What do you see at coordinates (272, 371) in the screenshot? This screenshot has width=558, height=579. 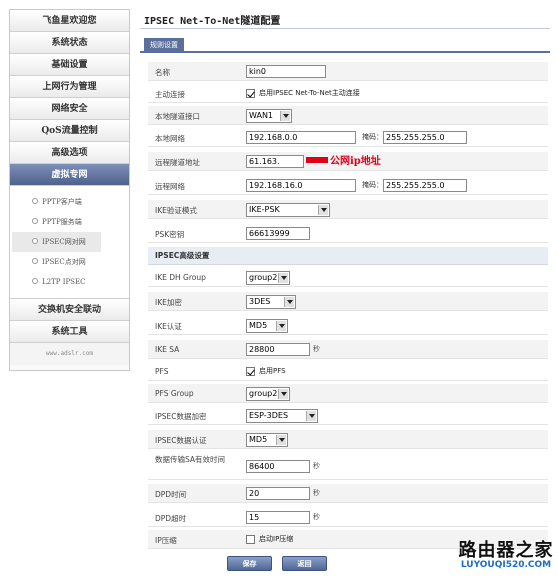 I see `checkbox-label: 启用PFS` at bounding box center [272, 371].